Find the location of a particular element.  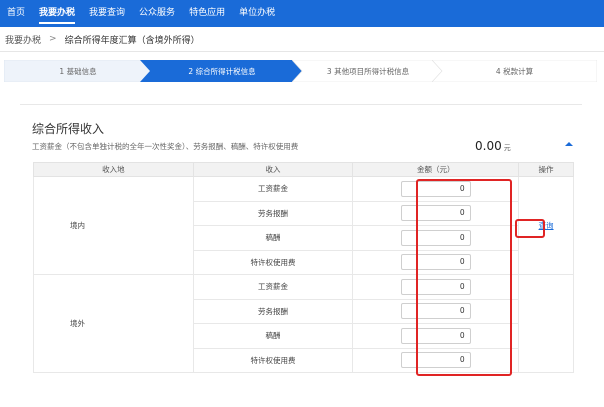

step-comprehensive-income: 2 综合所得计税信息 is located at coordinates (222, 71).